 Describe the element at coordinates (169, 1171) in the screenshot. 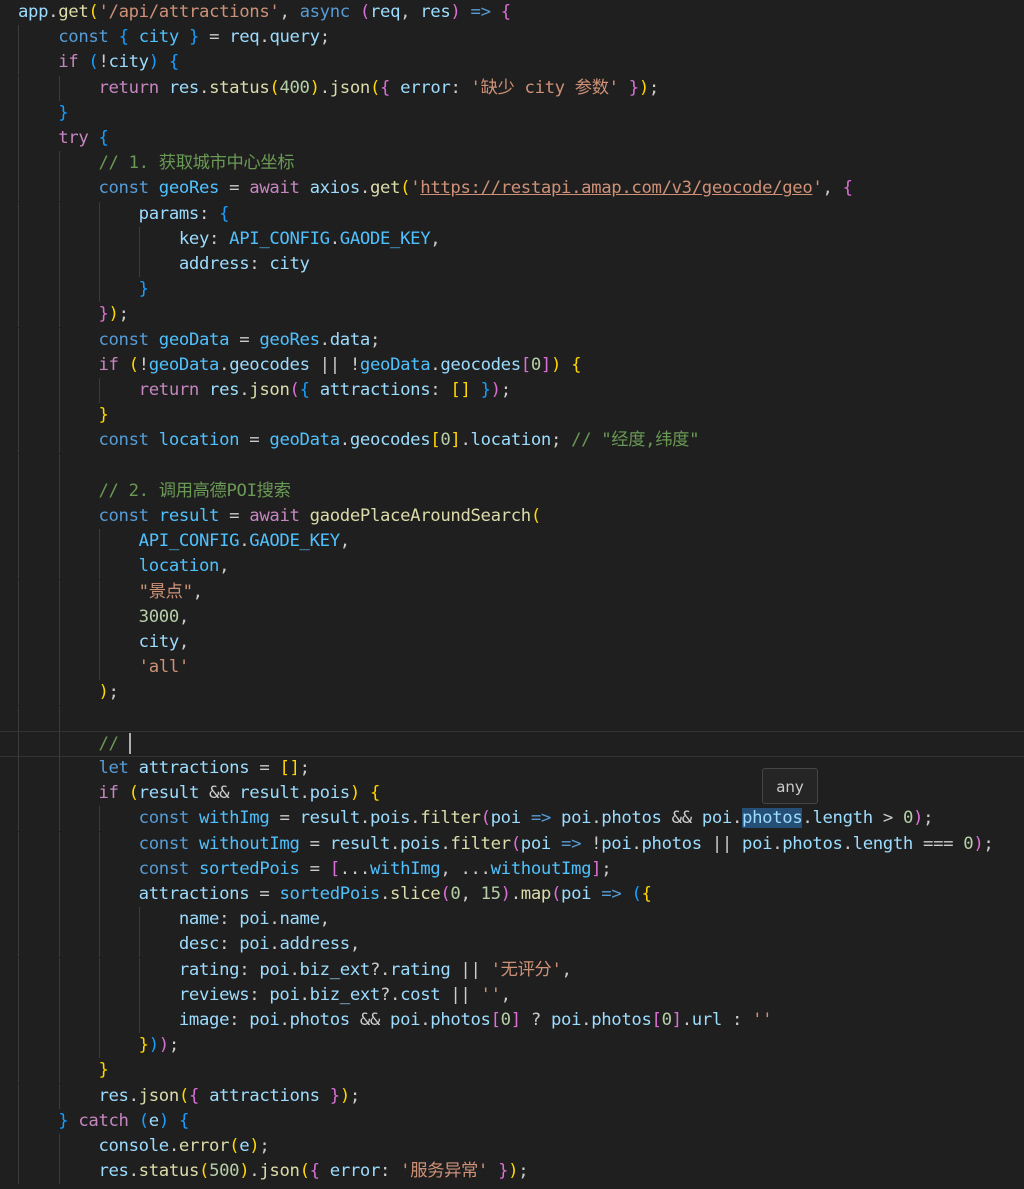

I see `code-token: status` at that location.